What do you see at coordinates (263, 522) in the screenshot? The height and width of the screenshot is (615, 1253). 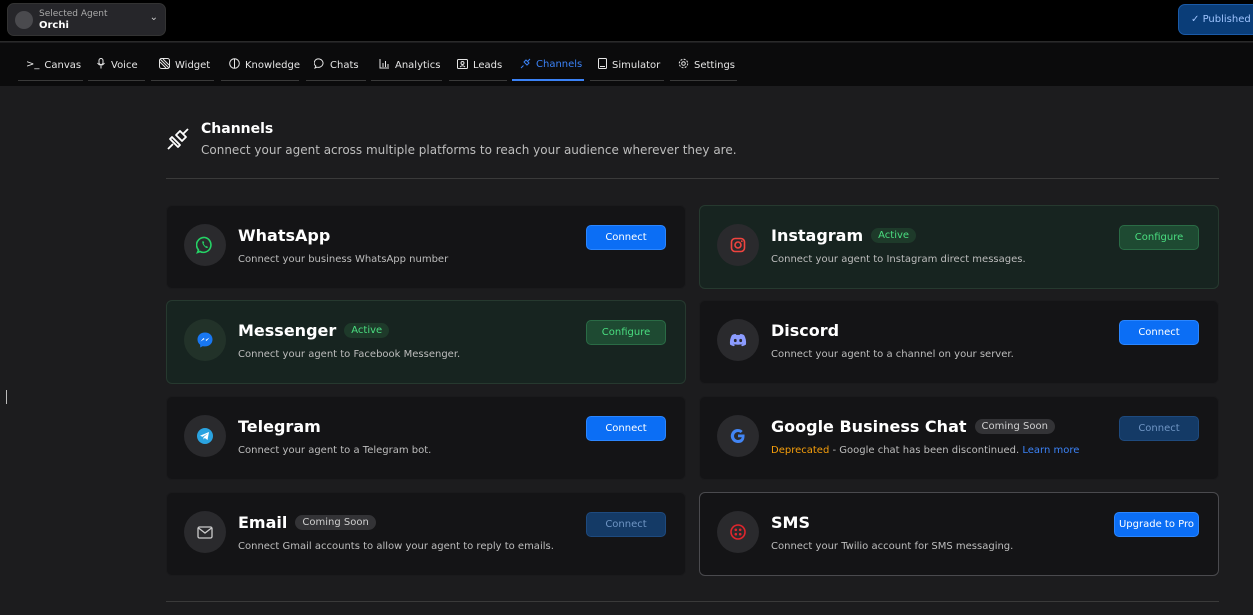 I see `channel-name: Email` at bounding box center [263, 522].